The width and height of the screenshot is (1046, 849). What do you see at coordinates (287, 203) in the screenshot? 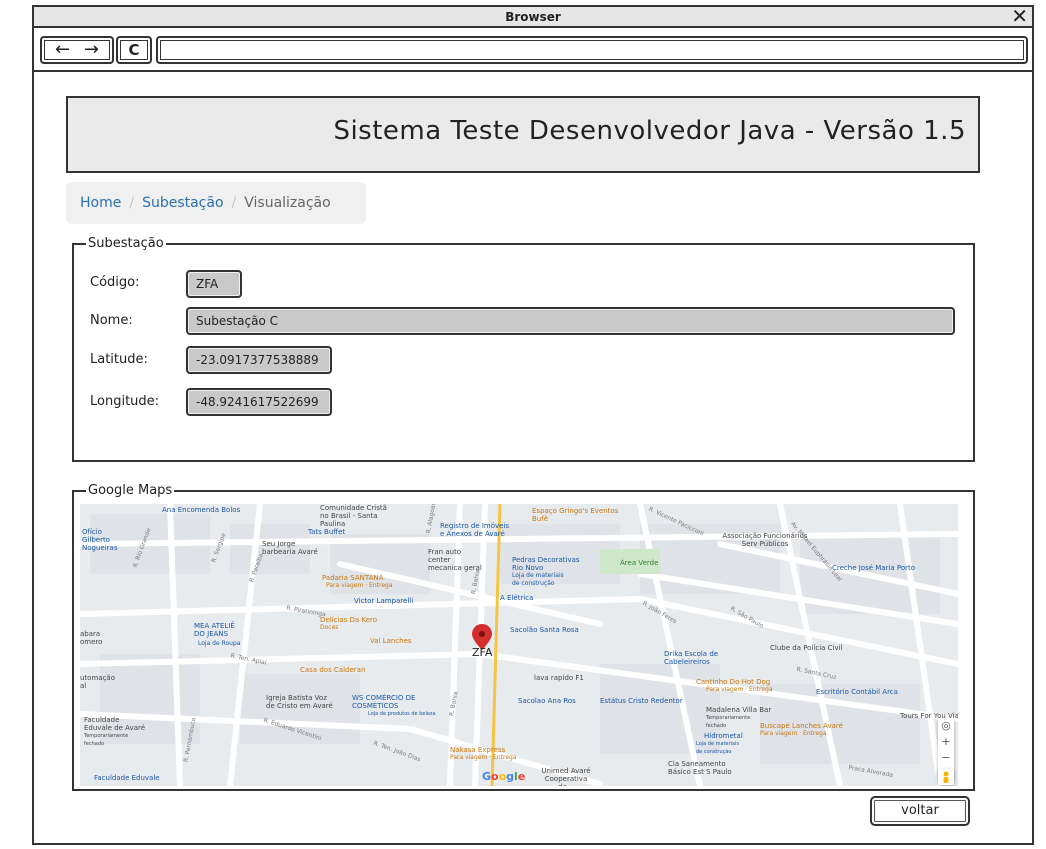
I see `breadcrumb-current: Visualização` at bounding box center [287, 203].